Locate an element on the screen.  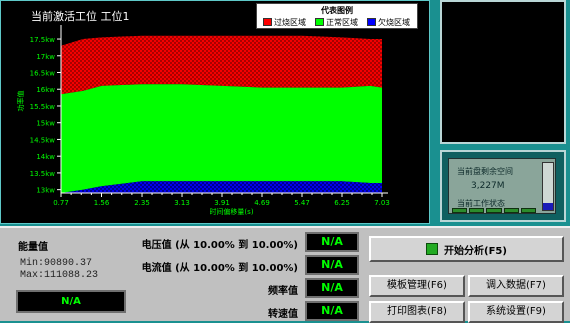
legend-swatch-under is located at coordinates (371, 22).